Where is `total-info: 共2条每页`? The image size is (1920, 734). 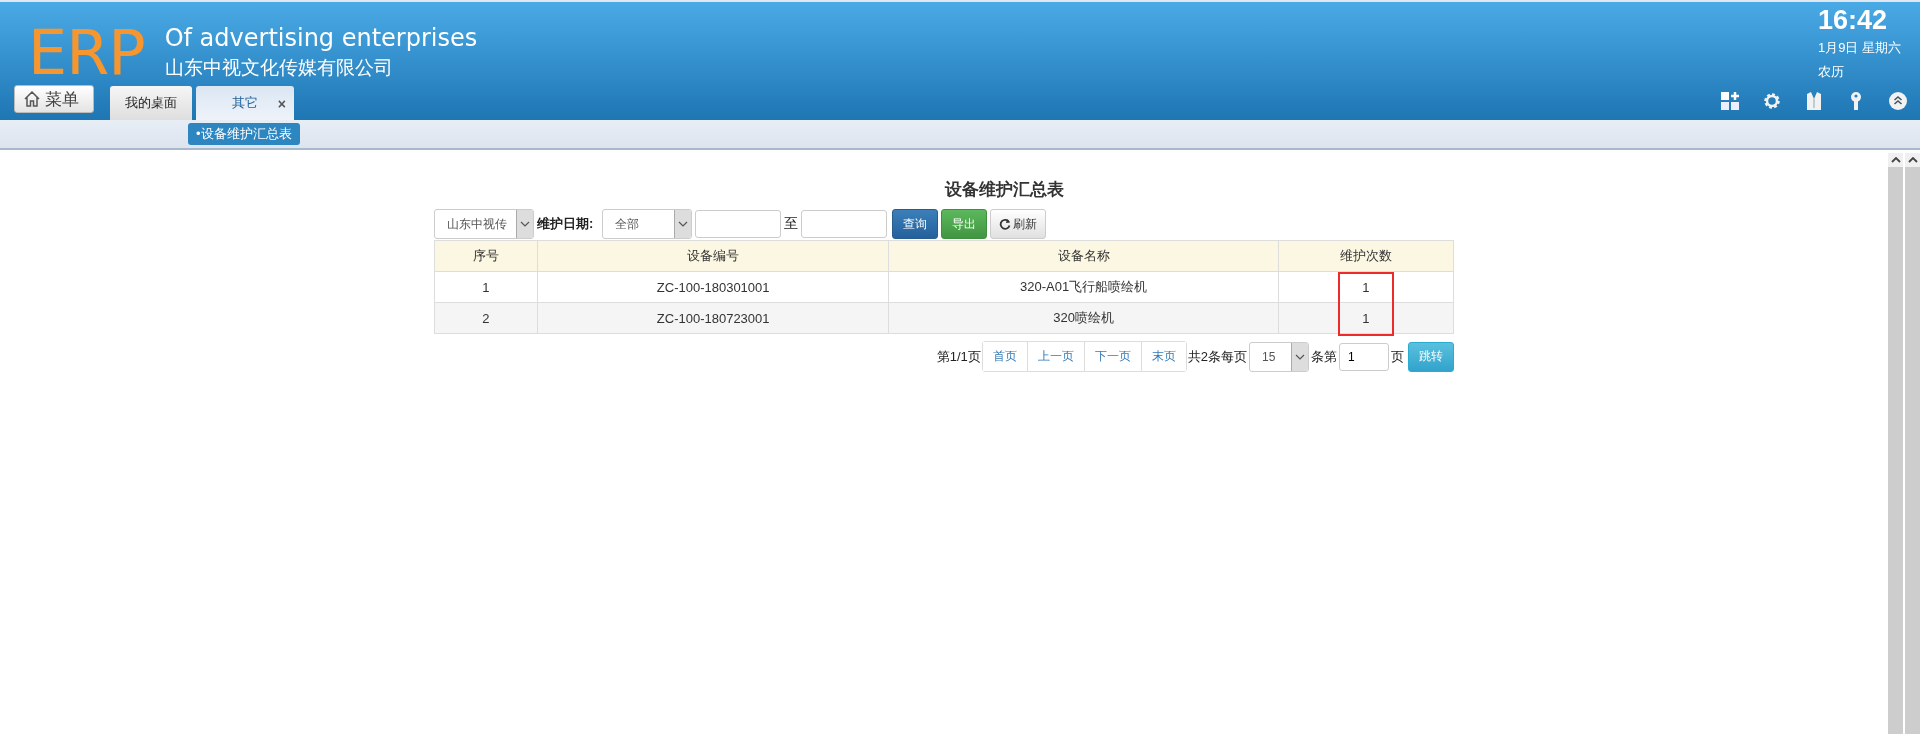 total-info: 共2条每页 is located at coordinates (1217, 356).